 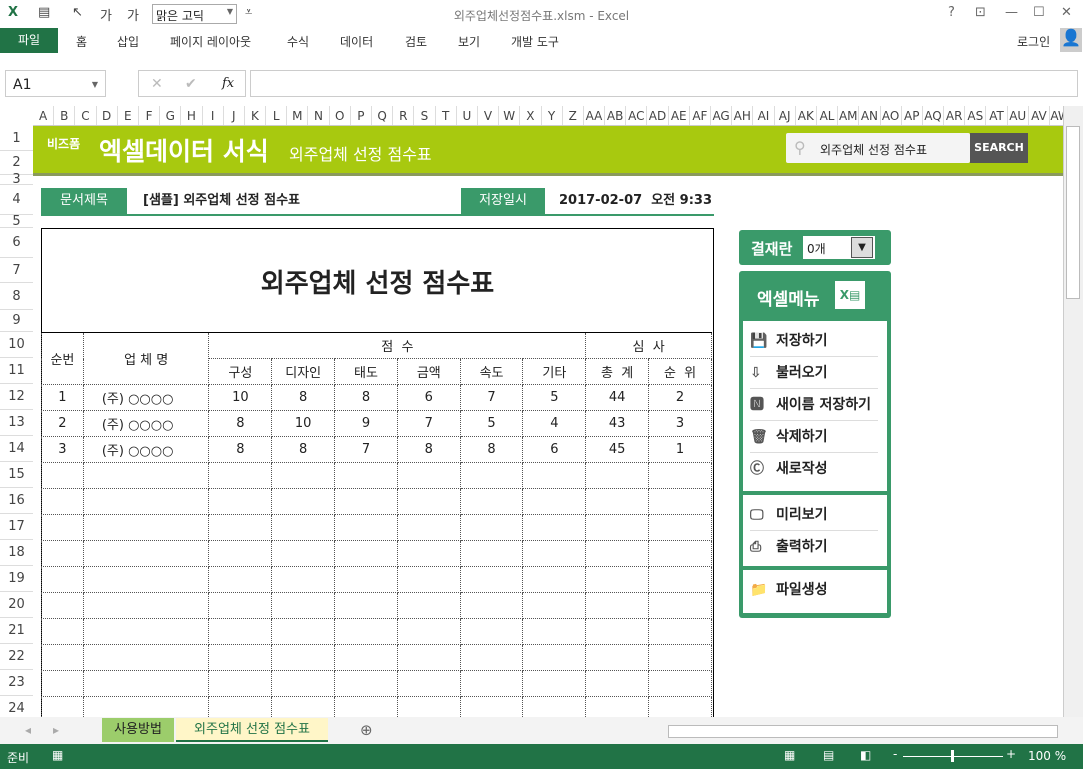 I want to click on menu-item: 💾 저장하기, so click(x=814, y=341).